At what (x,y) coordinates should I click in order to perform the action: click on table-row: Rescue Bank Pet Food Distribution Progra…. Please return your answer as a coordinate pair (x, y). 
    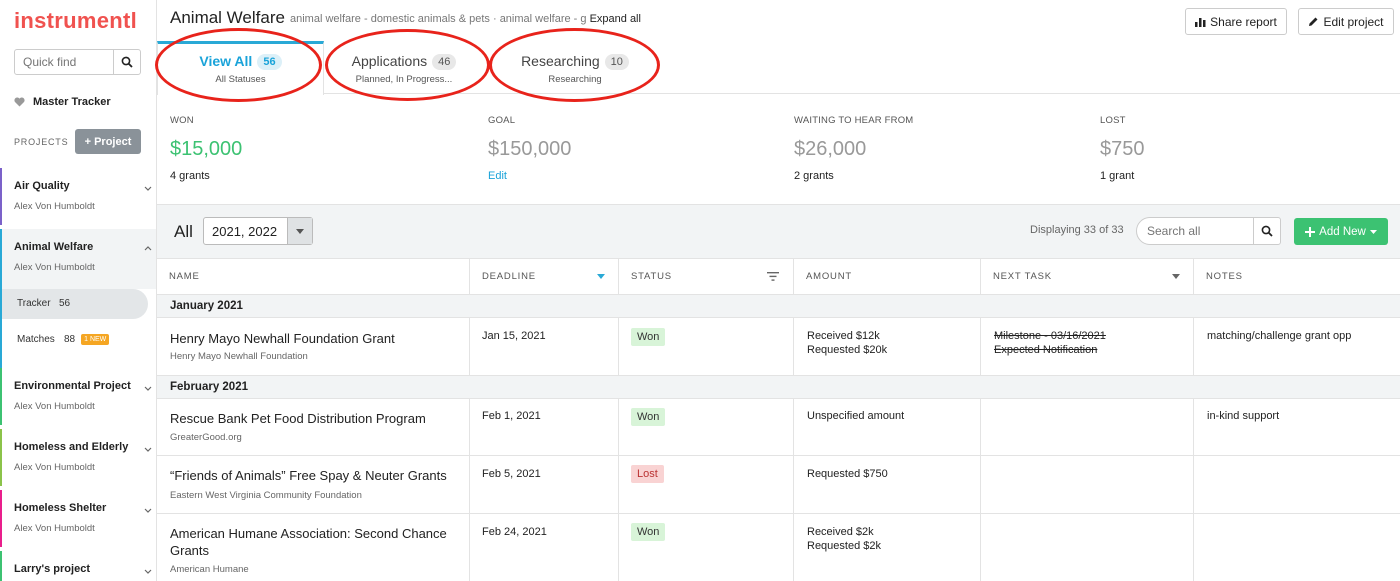
    Looking at the image, I should click on (778, 427).